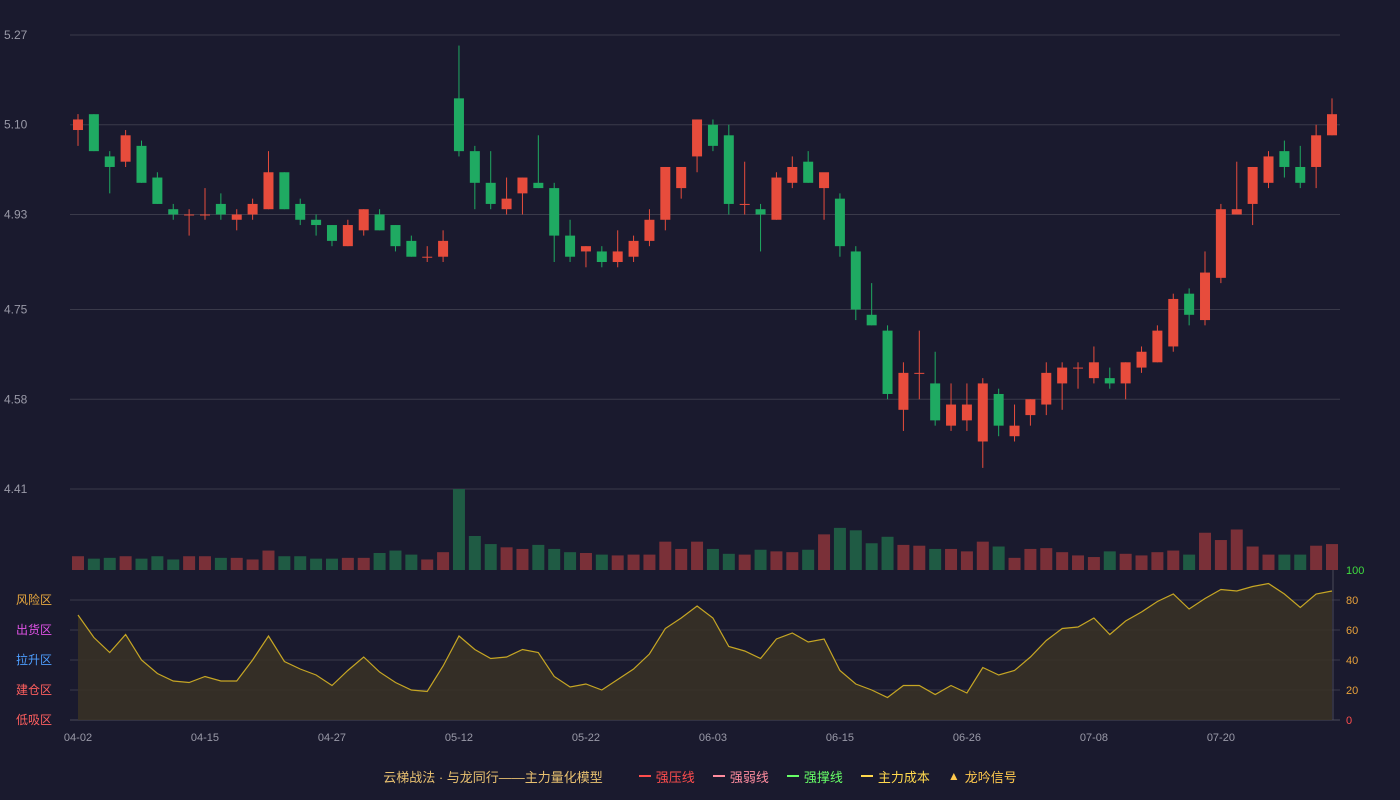  I want to click on legend-item: 强撑线, so click(814, 776).